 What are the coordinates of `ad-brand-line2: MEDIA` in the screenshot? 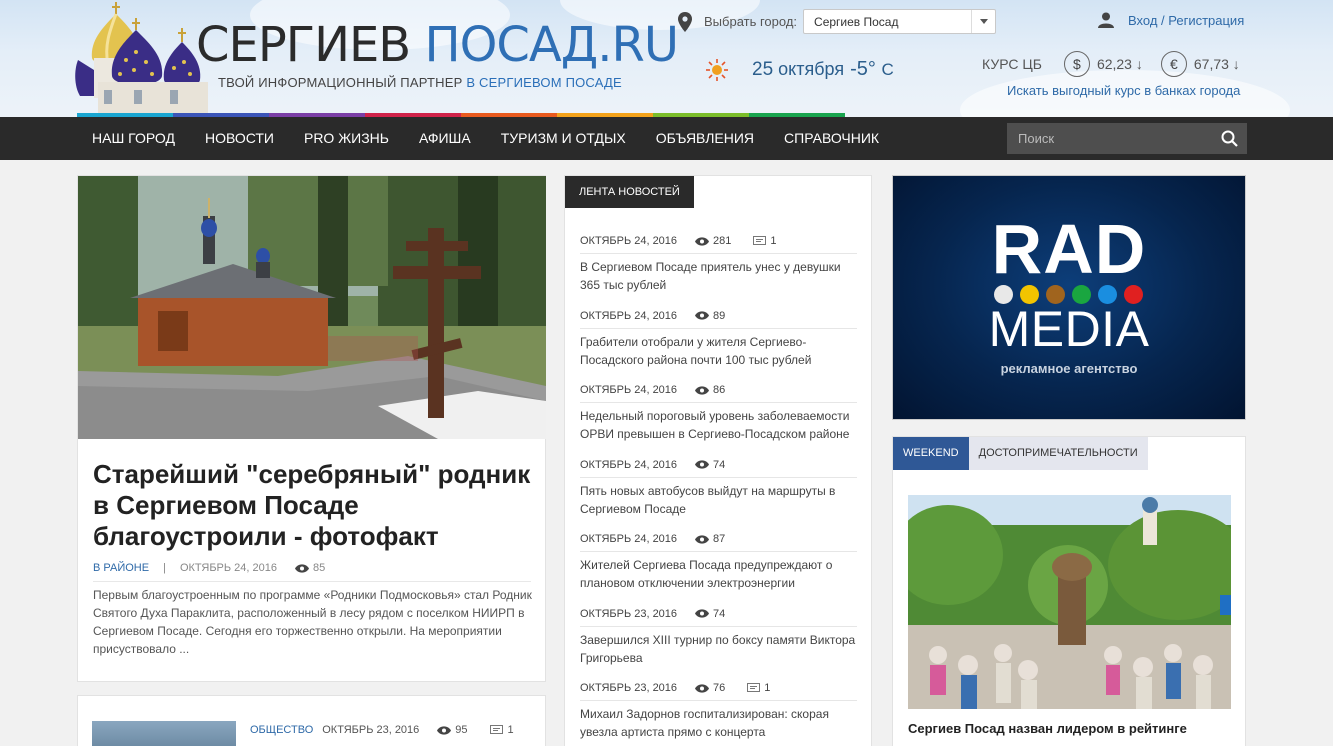 It's located at (1069, 329).